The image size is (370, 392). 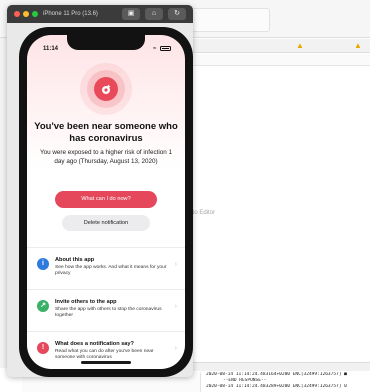 I want to click on close-window-icon, so click(x=17, y=14).